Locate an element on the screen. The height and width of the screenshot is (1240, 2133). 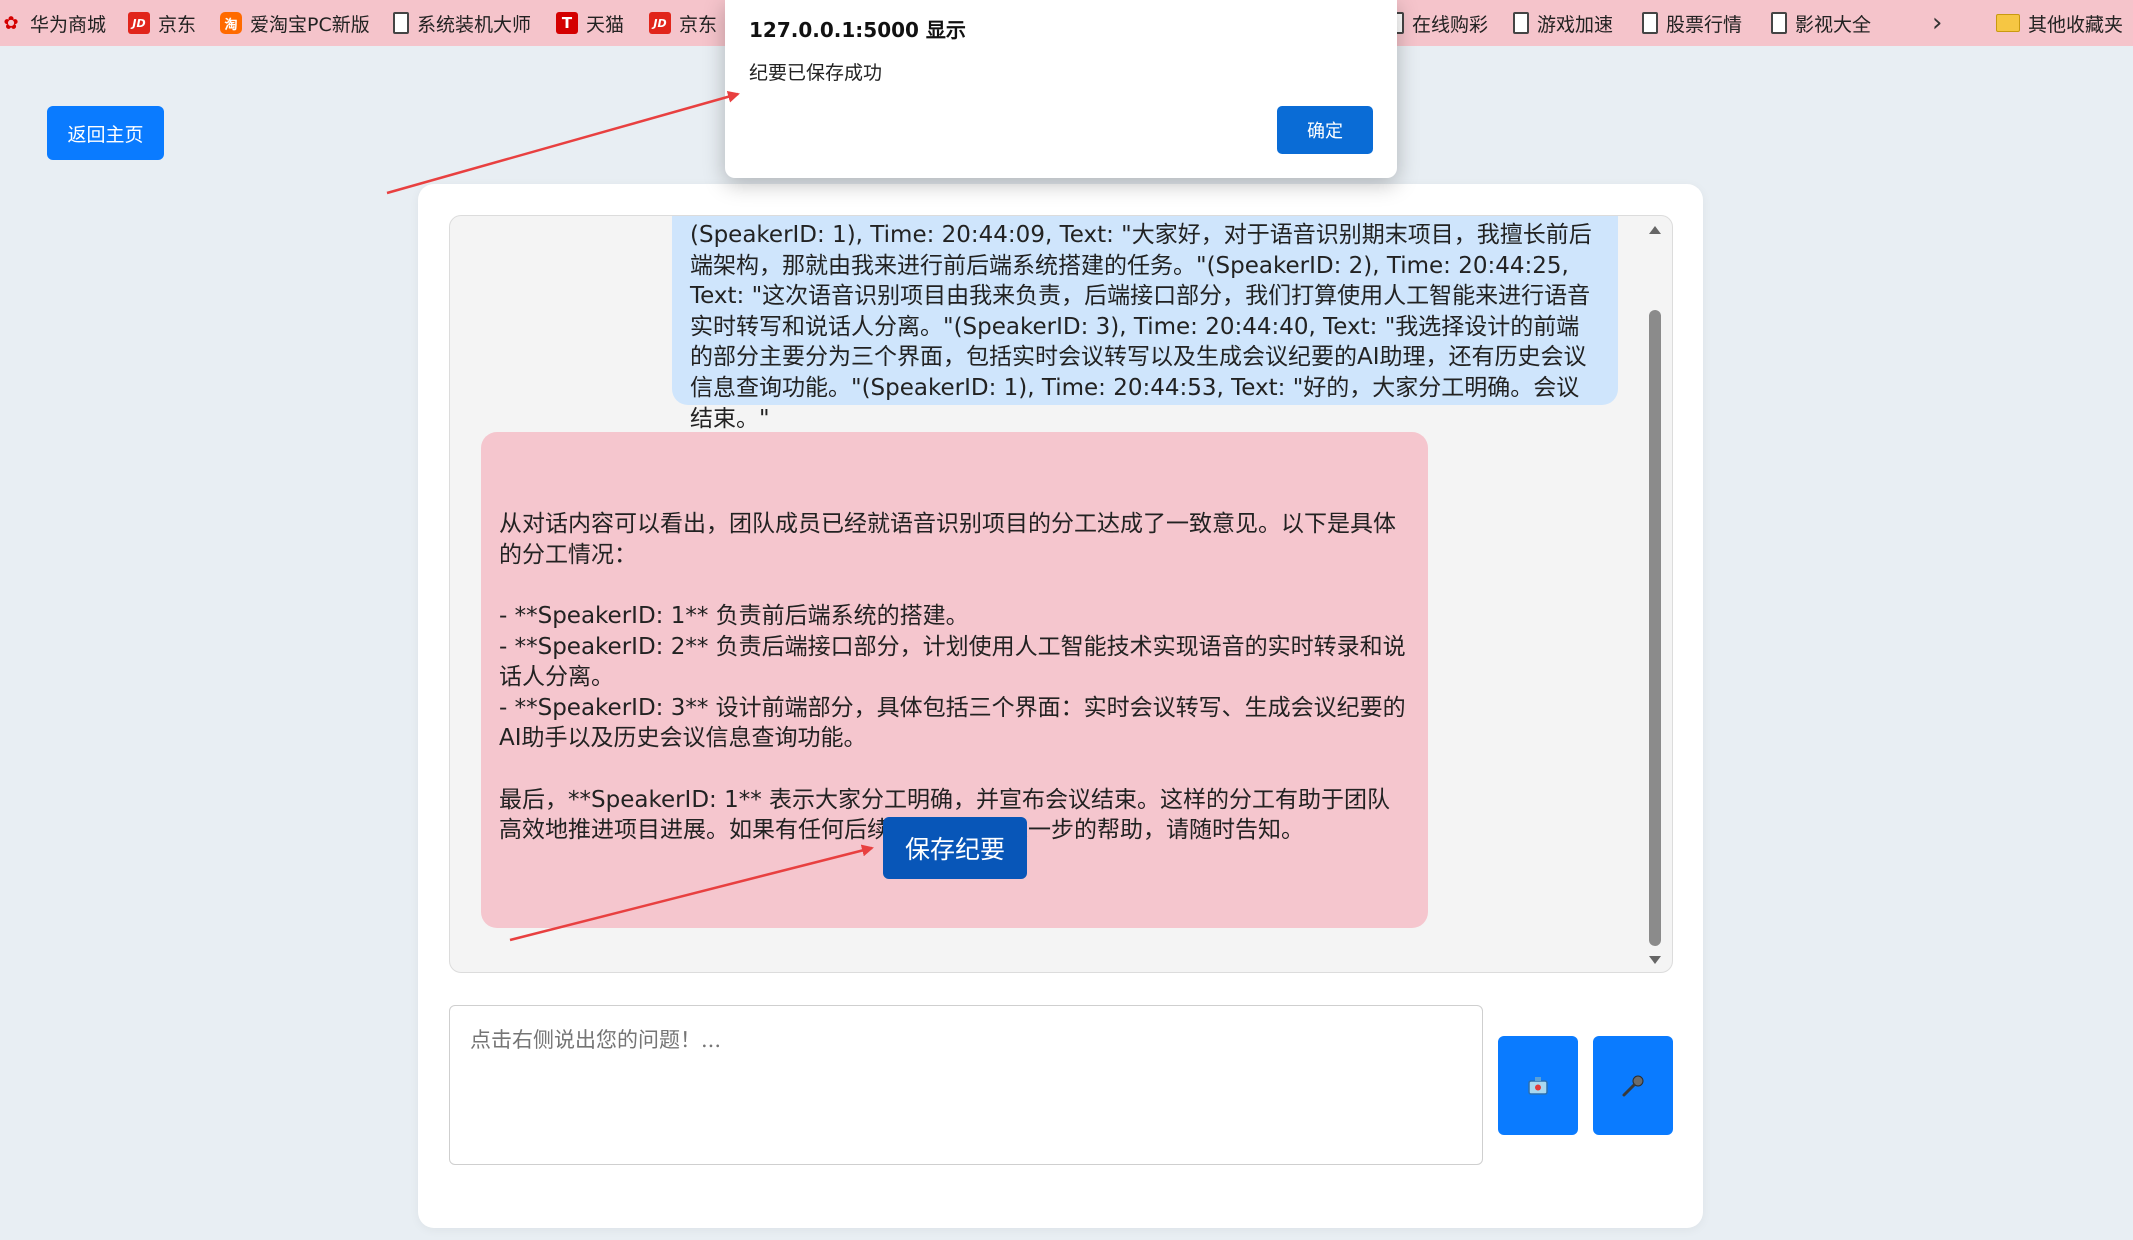
bookmark-label: 在线购彩 is located at coordinates (1450, 24).